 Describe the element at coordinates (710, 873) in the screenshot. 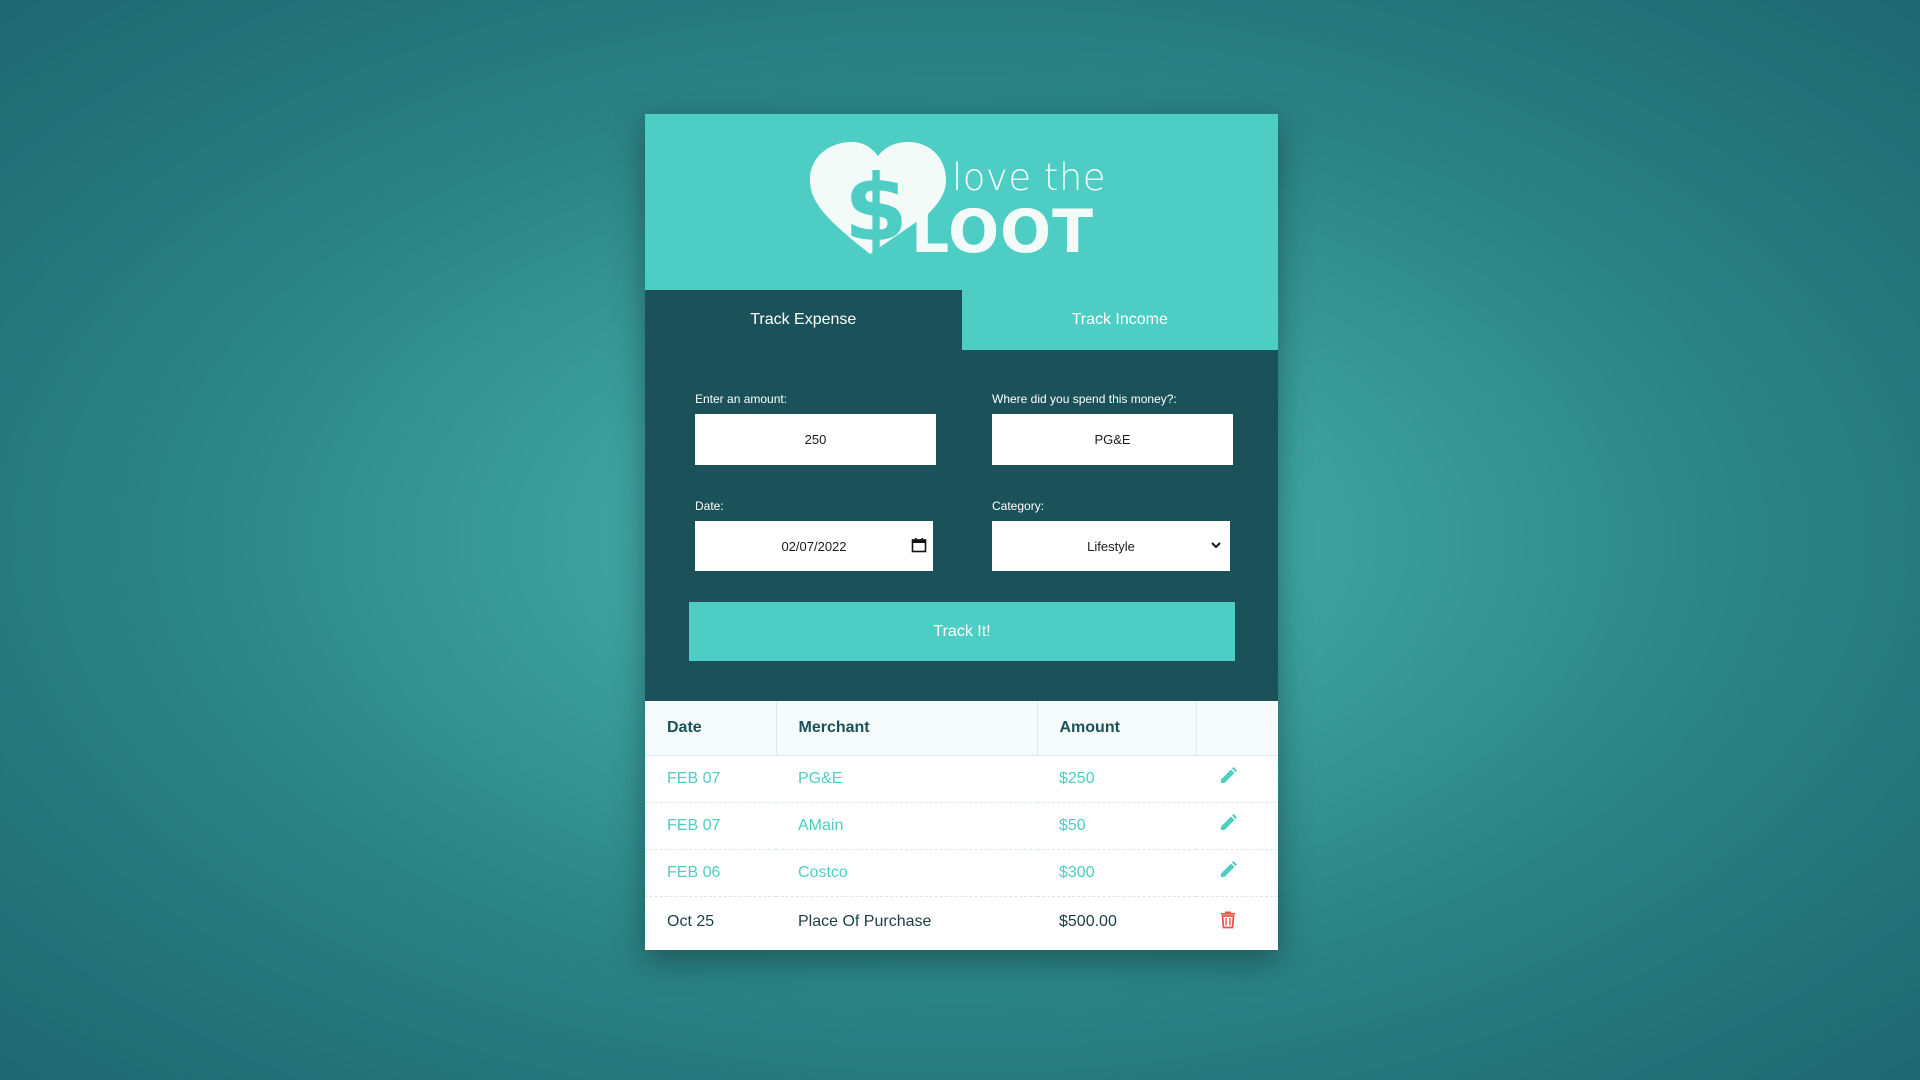

I see `row-date: FEB 06` at that location.